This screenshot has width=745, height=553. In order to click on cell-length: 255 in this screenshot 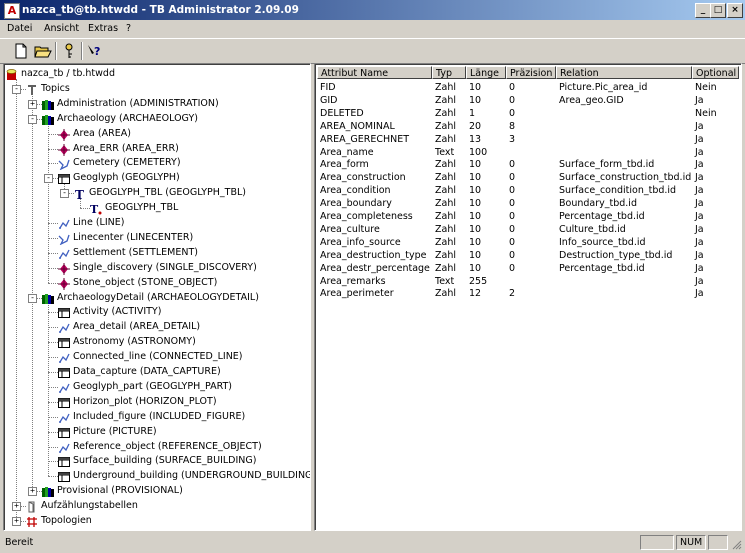, I will do `click(478, 281)`.